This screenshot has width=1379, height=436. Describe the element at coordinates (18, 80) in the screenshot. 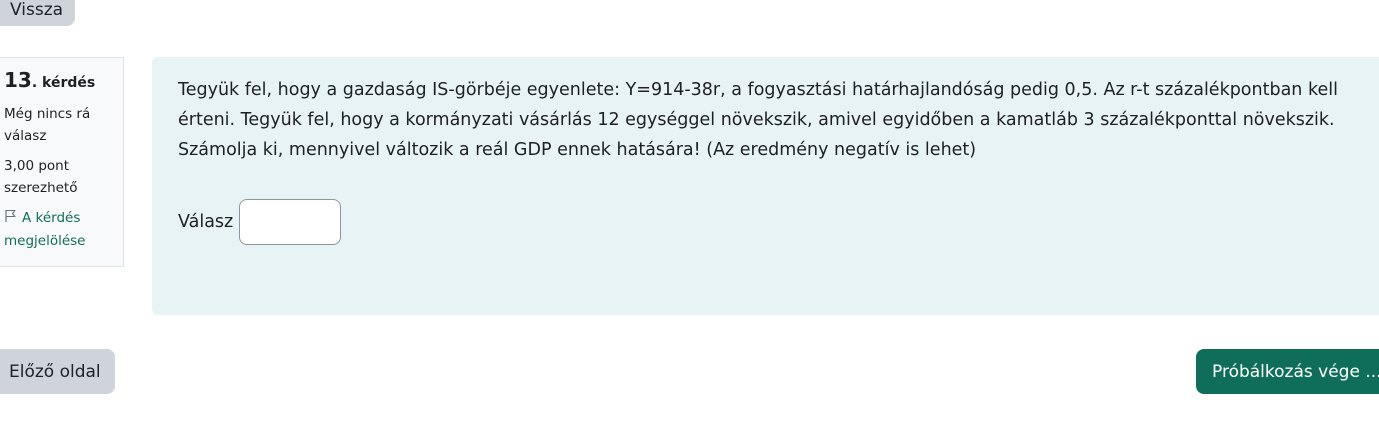

I see `question-number-value: 13` at that location.